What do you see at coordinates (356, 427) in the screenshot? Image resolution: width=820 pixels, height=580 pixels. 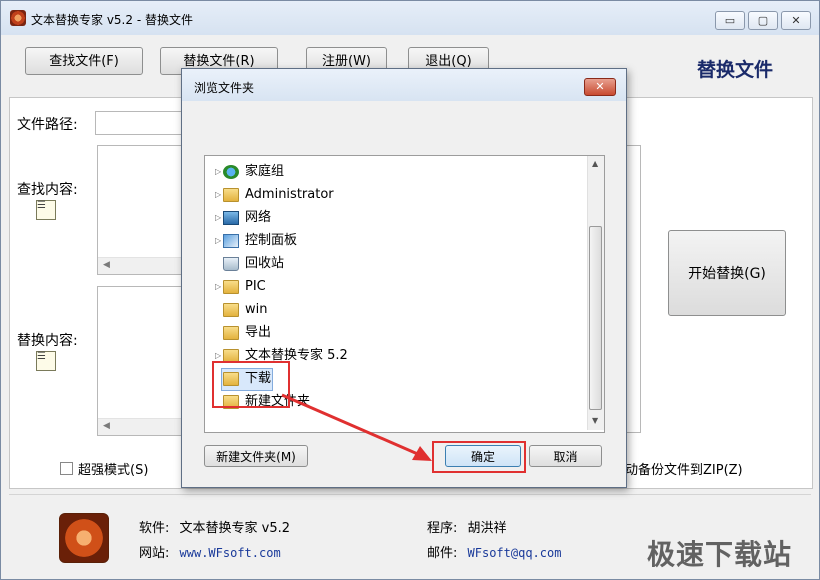 I see `annotation-arrow` at bounding box center [356, 427].